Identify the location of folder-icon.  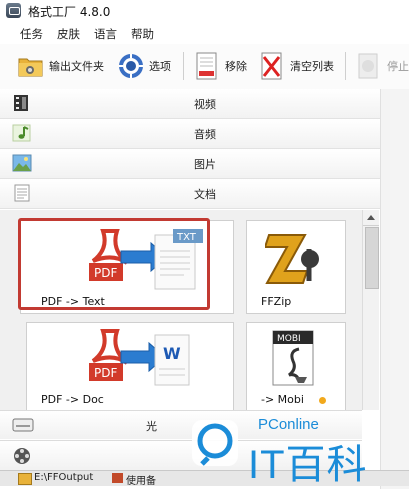
(31, 66).